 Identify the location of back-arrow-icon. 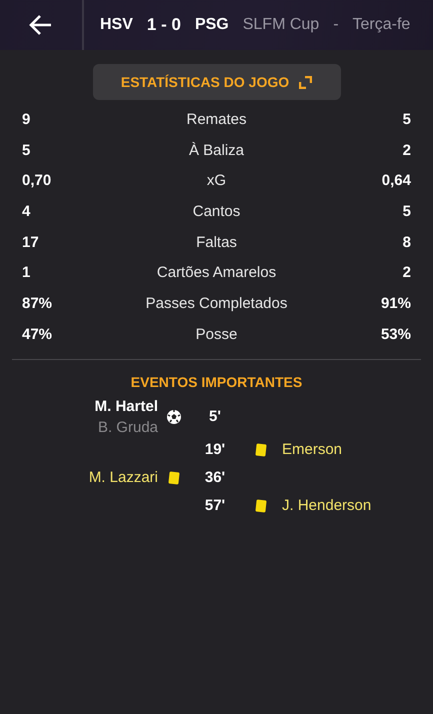
(41, 25).